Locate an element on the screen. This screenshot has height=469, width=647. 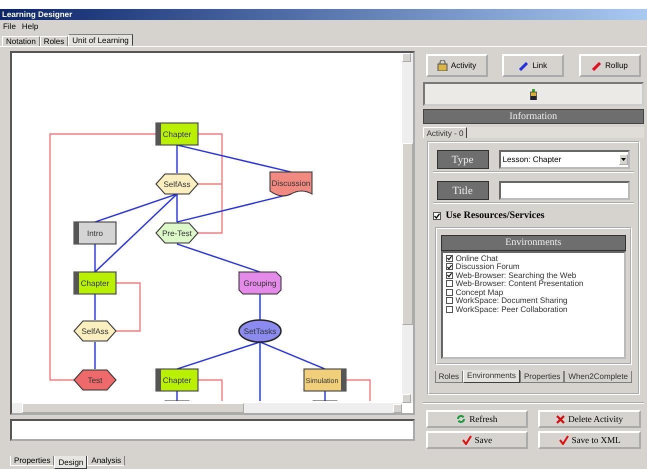
grouping-node: Grouping is located at coordinates (260, 283).